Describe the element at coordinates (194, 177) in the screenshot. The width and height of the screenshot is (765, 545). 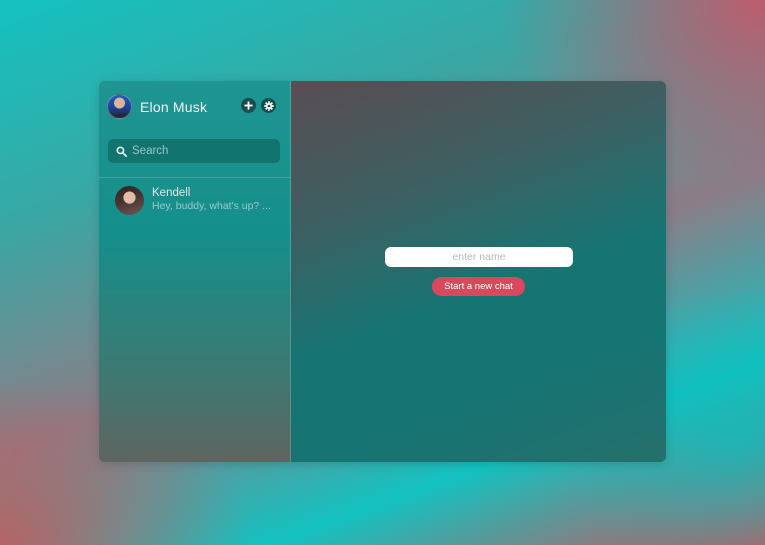
I see `sidebar-divider` at that location.